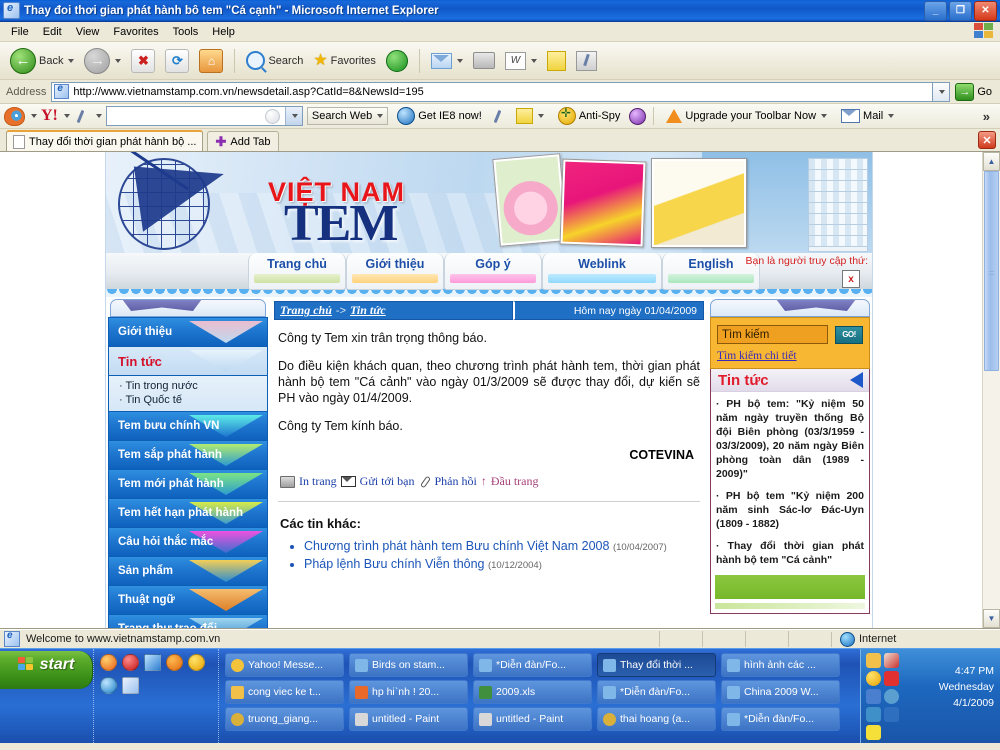  Describe the element at coordinates (790, 356) in the screenshot. I see `advanced-search-link: Tìm kiếm chi tiết` at that location.